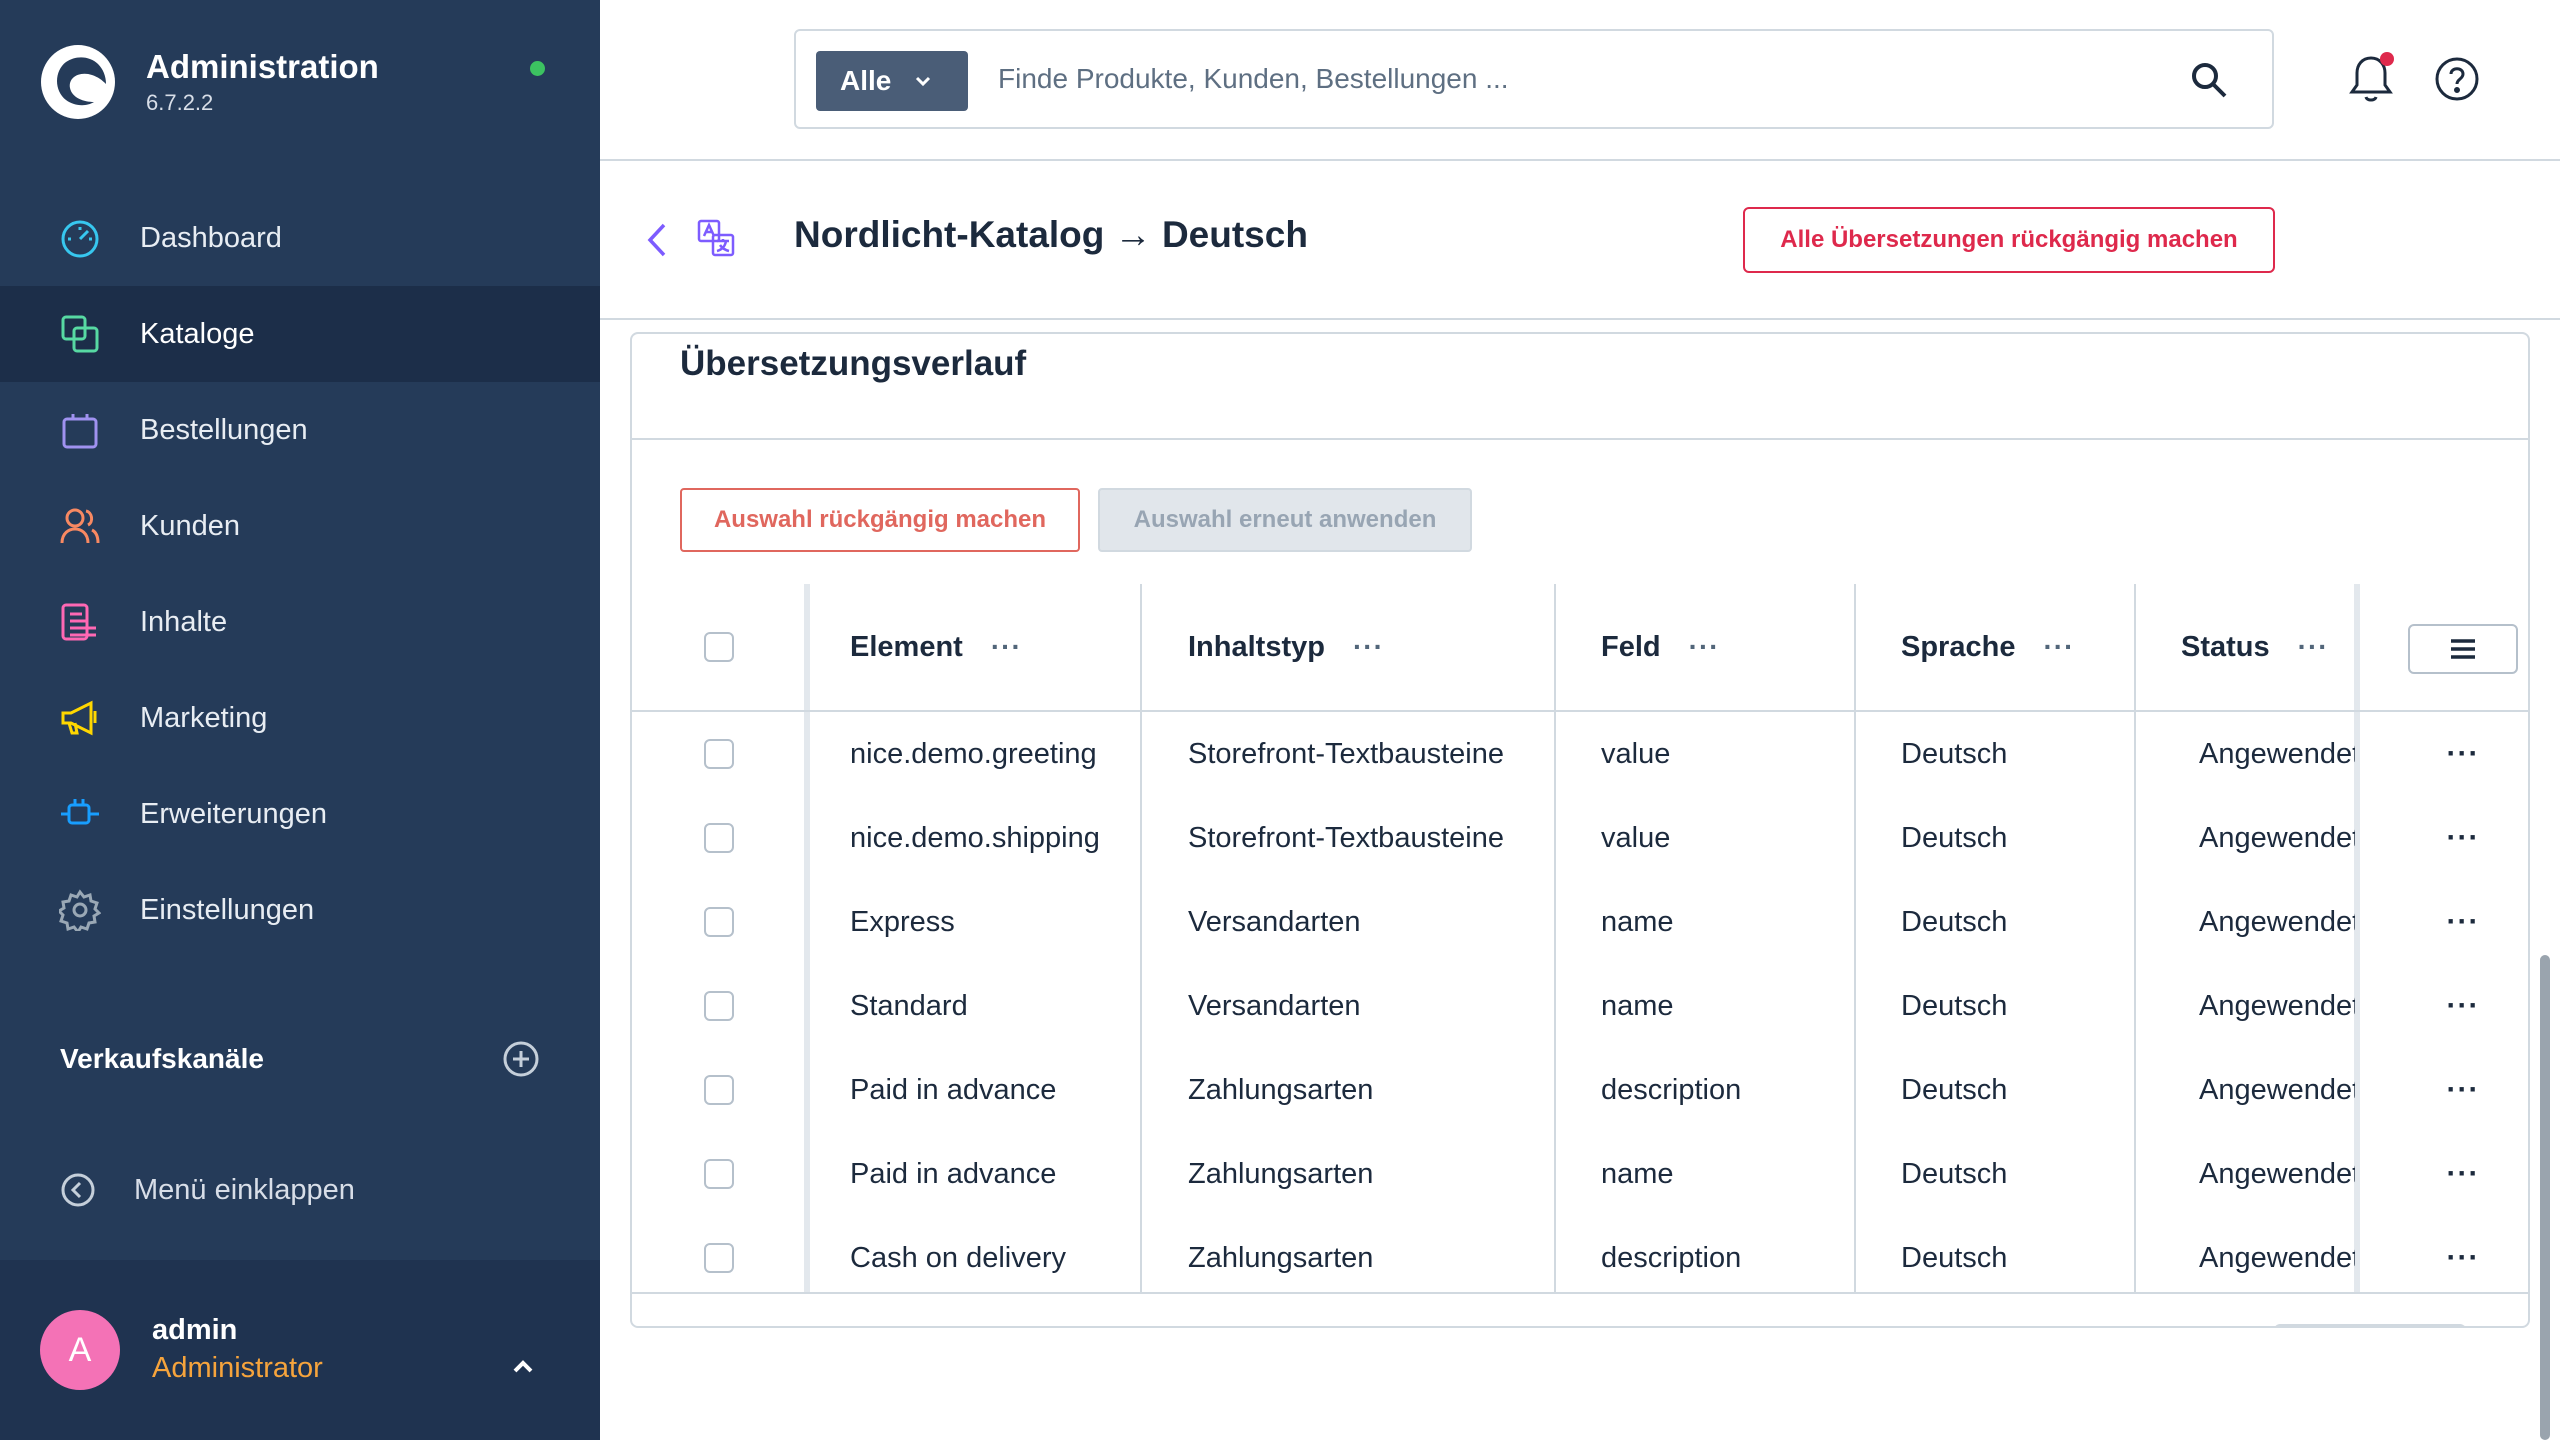 This screenshot has width=2560, height=1440. I want to click on select-all-checkbox, so click(719, 647).